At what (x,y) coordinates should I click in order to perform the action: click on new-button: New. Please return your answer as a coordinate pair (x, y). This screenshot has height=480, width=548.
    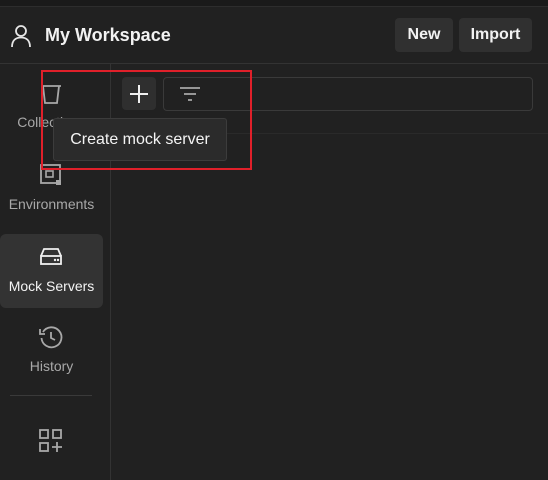
    Looking at the image, I should click on (424, 35).